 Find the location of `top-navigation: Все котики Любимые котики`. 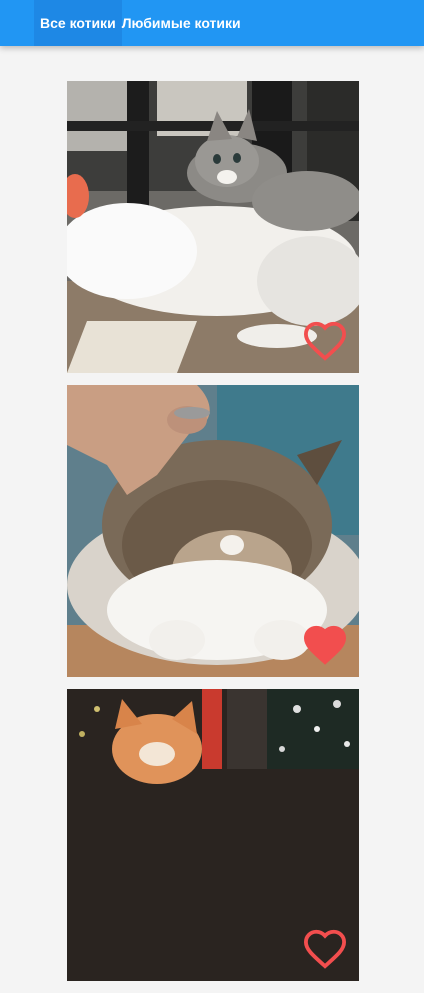

top-navigation: Все котики Любимые котики is located at coordinates (212, 23).